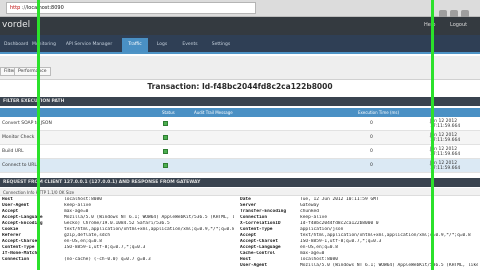  Describe the element at coordinates (135, 45) in the screenshot. I see `tab-traffic: Traffic` at that location.